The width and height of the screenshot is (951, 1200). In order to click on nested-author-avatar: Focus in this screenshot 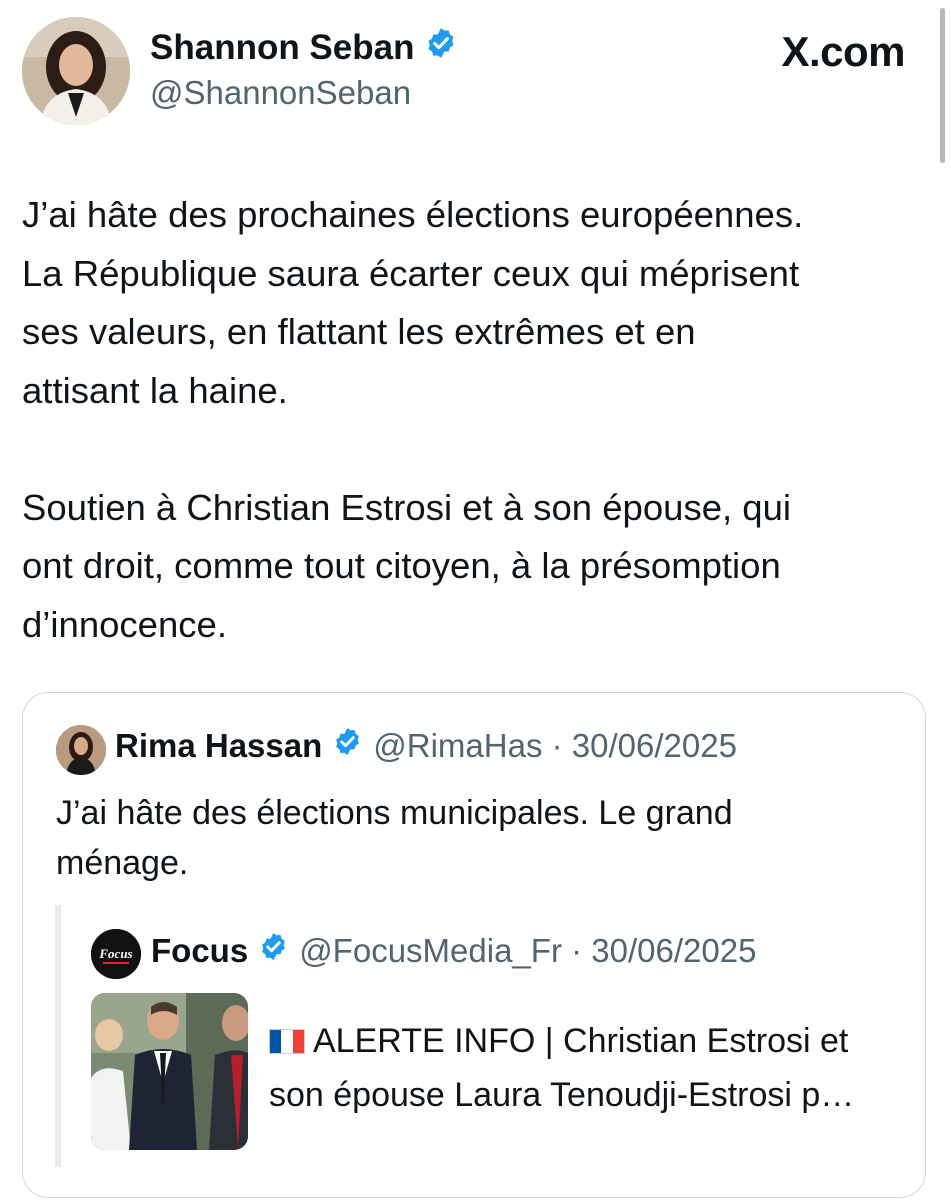, I will do `click(116, 954)`.